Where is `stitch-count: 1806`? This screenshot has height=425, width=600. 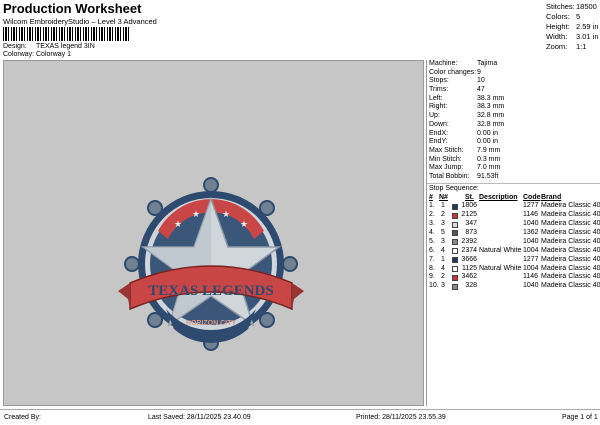 stitch-count: 1806 is located at coordinates (469, 206).